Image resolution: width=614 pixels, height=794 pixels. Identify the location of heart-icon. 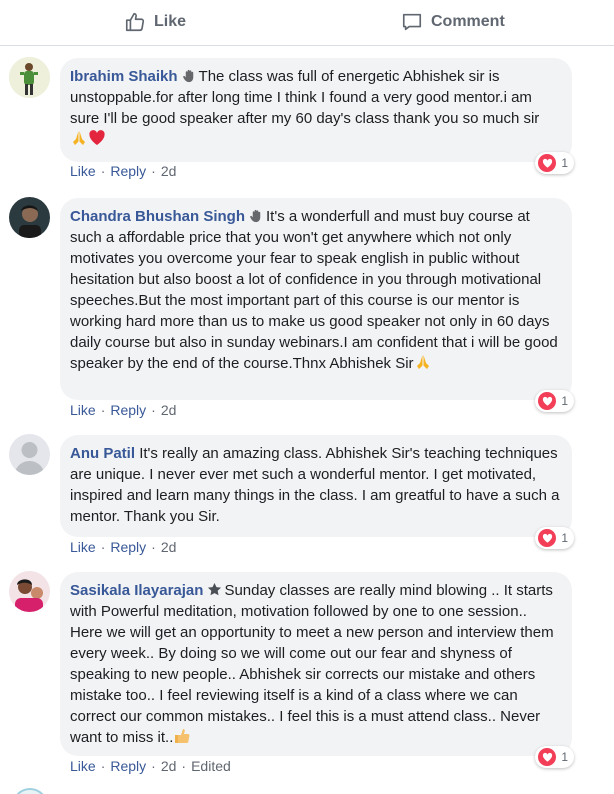
(97, 141).